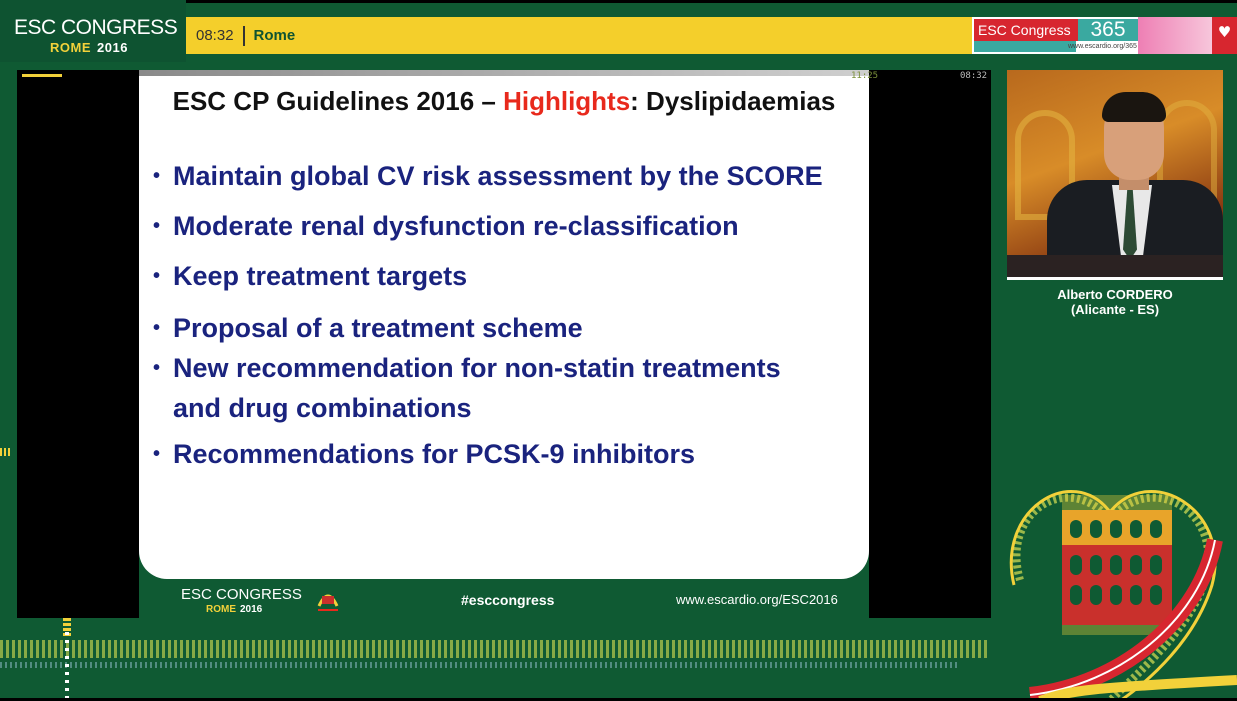 This screenshot has height=701, width=1237. What do you see at coordinates (974, 76) in the screenshot?
I see `elapsed-time: 08:32` at bounding box center [974, 76].